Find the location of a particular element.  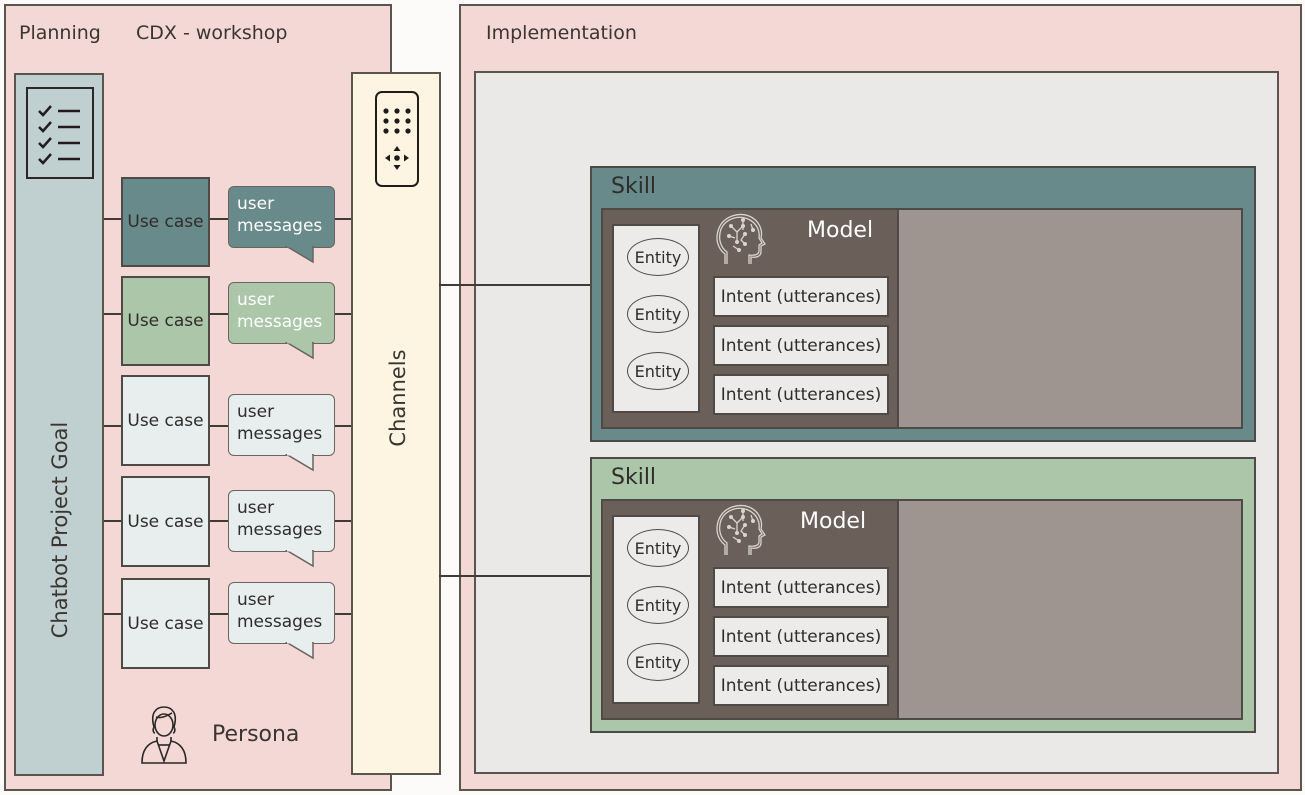

channels-label: Channels is located at coordinates (398, 398).